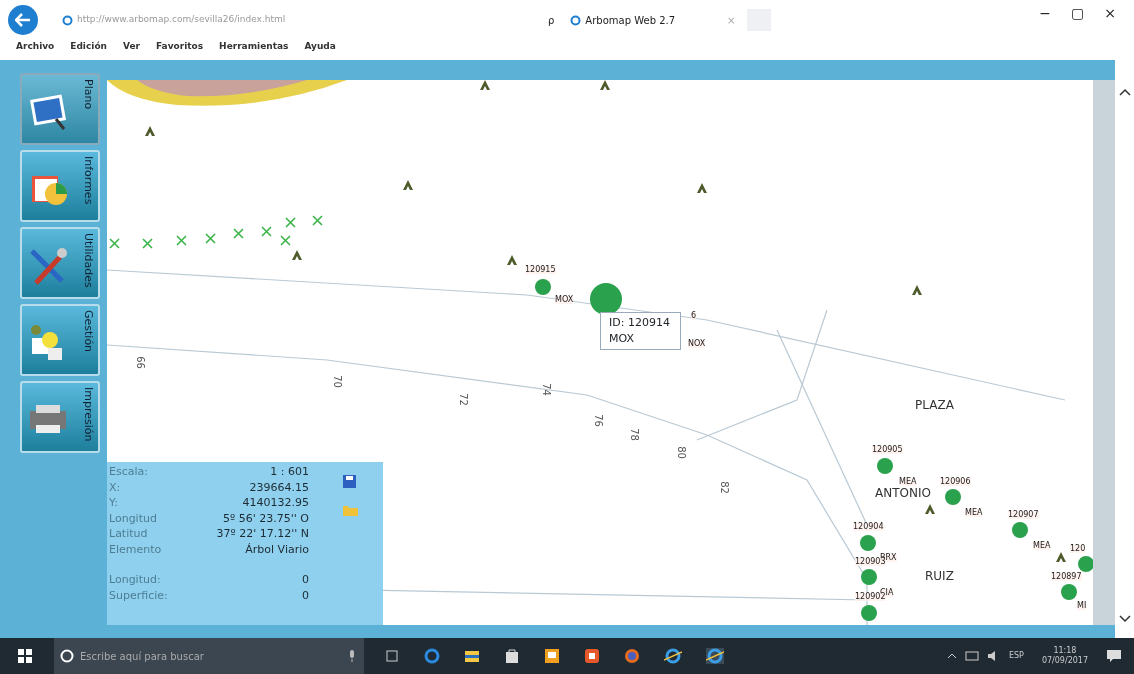 This screenshot has width=1134, height=674. I want to click on network-icon, so click(971, 656).